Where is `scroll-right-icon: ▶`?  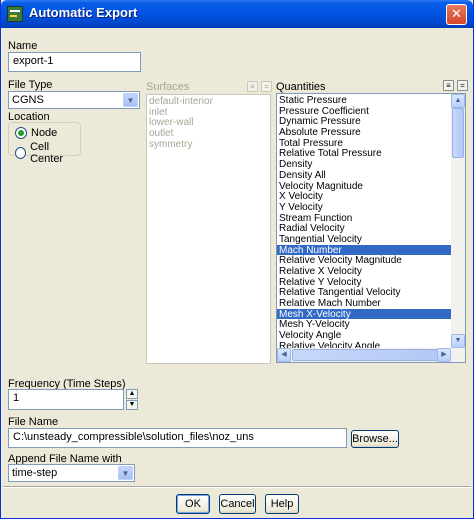
scroll-right-icon: ▶ is located at coordinates (444, 355).